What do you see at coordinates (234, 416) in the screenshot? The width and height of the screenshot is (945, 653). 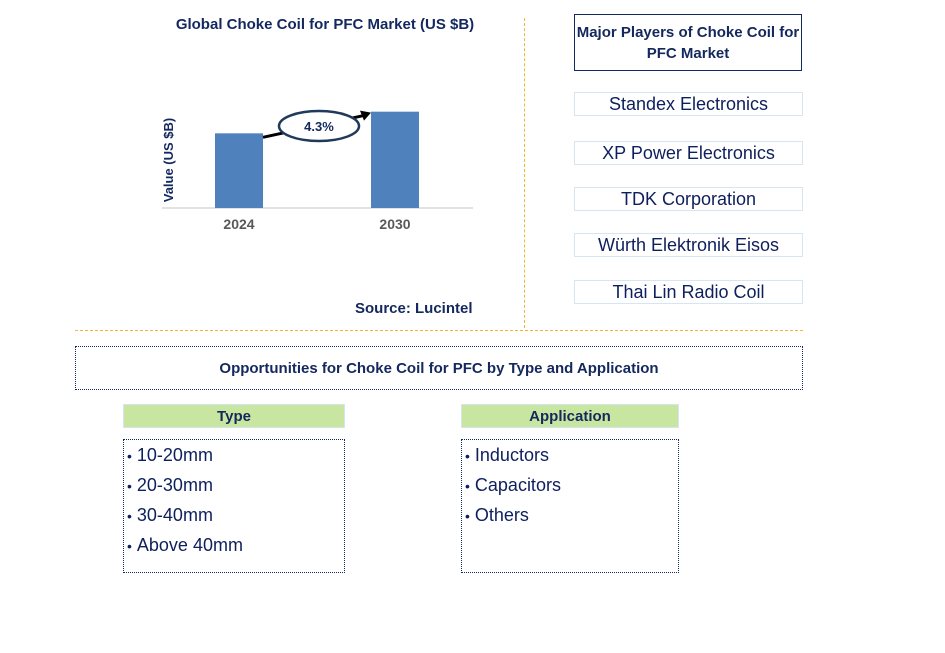 I see `segment-header: Type` at bounding box center [234, 416].